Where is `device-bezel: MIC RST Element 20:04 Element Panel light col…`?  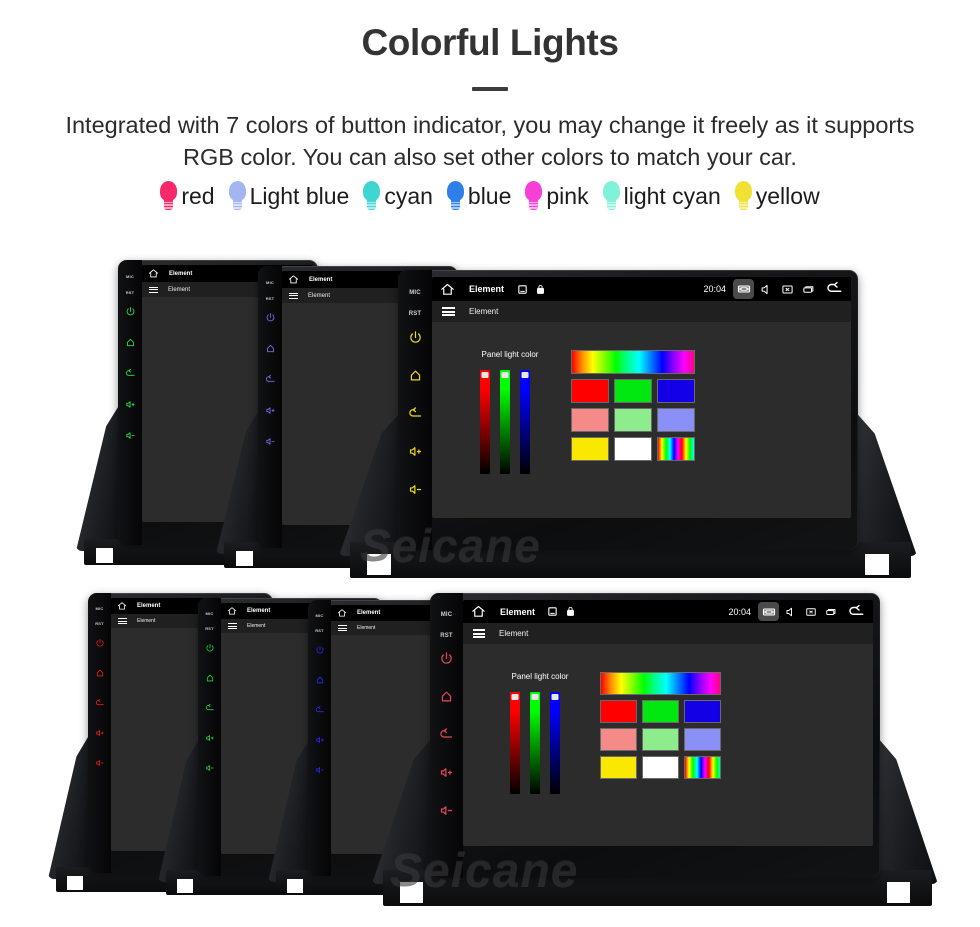
device-bezel: MIC RST Element 20:04 Element Panel light col… is located at coordinates (628, 410).